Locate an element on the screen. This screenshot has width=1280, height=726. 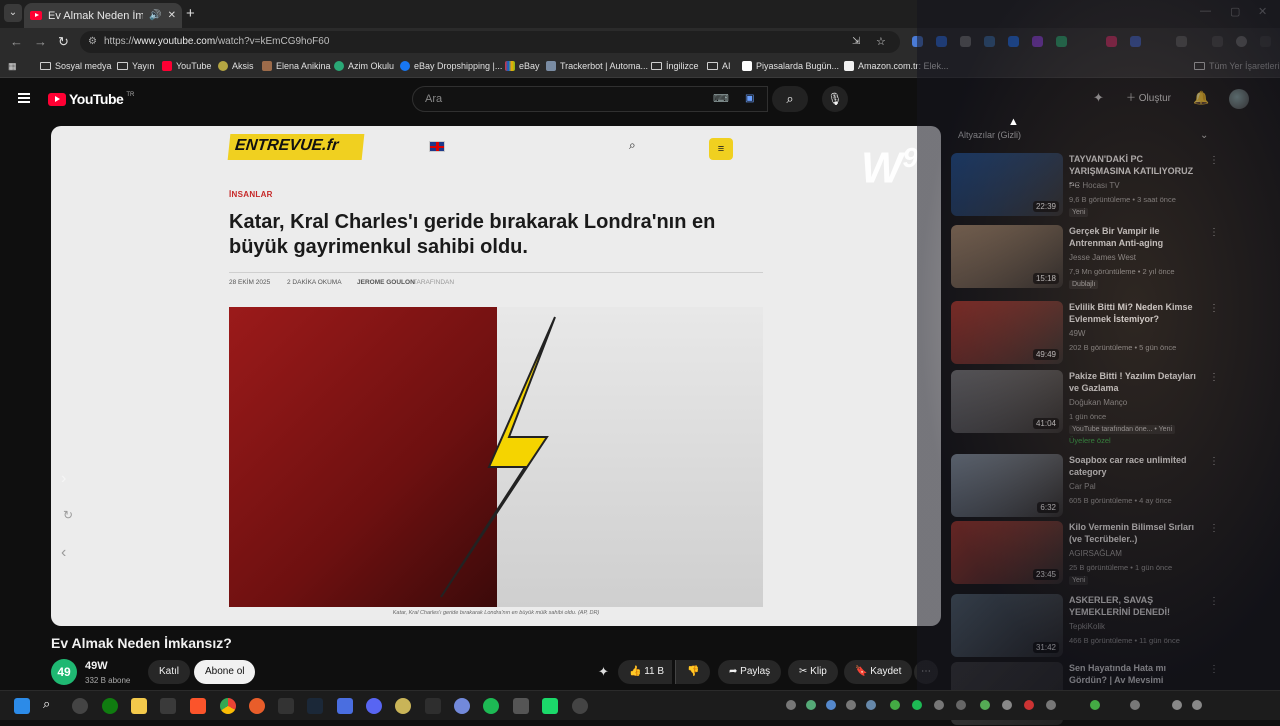
bookmark-yayin: Yayın is located at coordinates (135, 66).